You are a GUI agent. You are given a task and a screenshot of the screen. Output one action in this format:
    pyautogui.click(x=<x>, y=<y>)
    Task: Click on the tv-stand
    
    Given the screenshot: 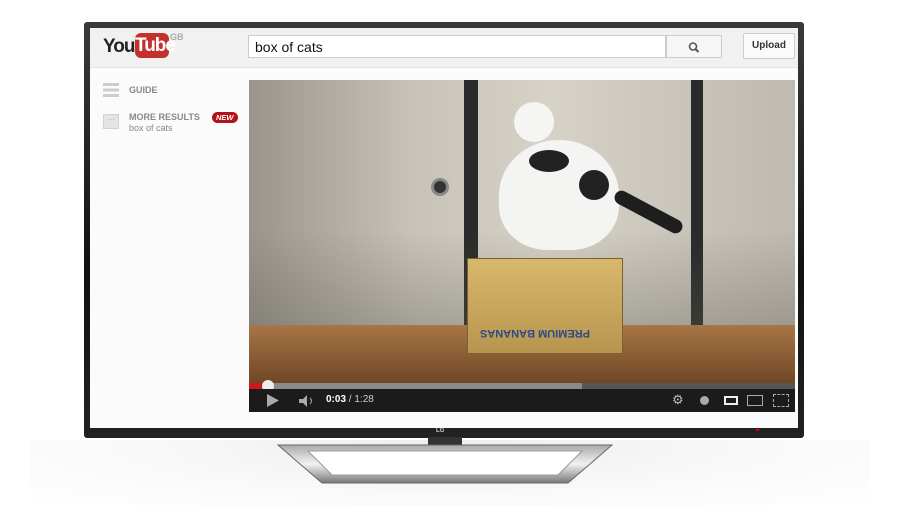 What is the action you would take?
    pyautogui.click(x=445, y=460)
    